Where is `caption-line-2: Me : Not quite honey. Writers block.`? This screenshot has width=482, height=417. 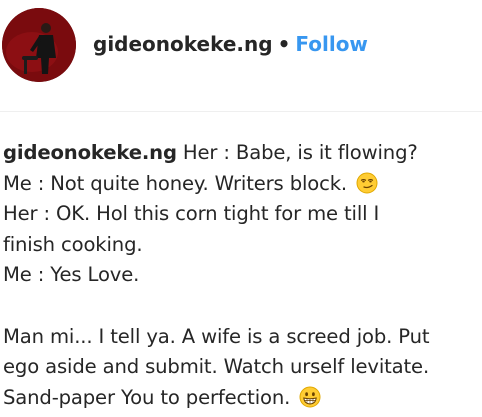 caption-line-2: Me : Not quite honey. Writers block. is located at coordinates (241, 184).